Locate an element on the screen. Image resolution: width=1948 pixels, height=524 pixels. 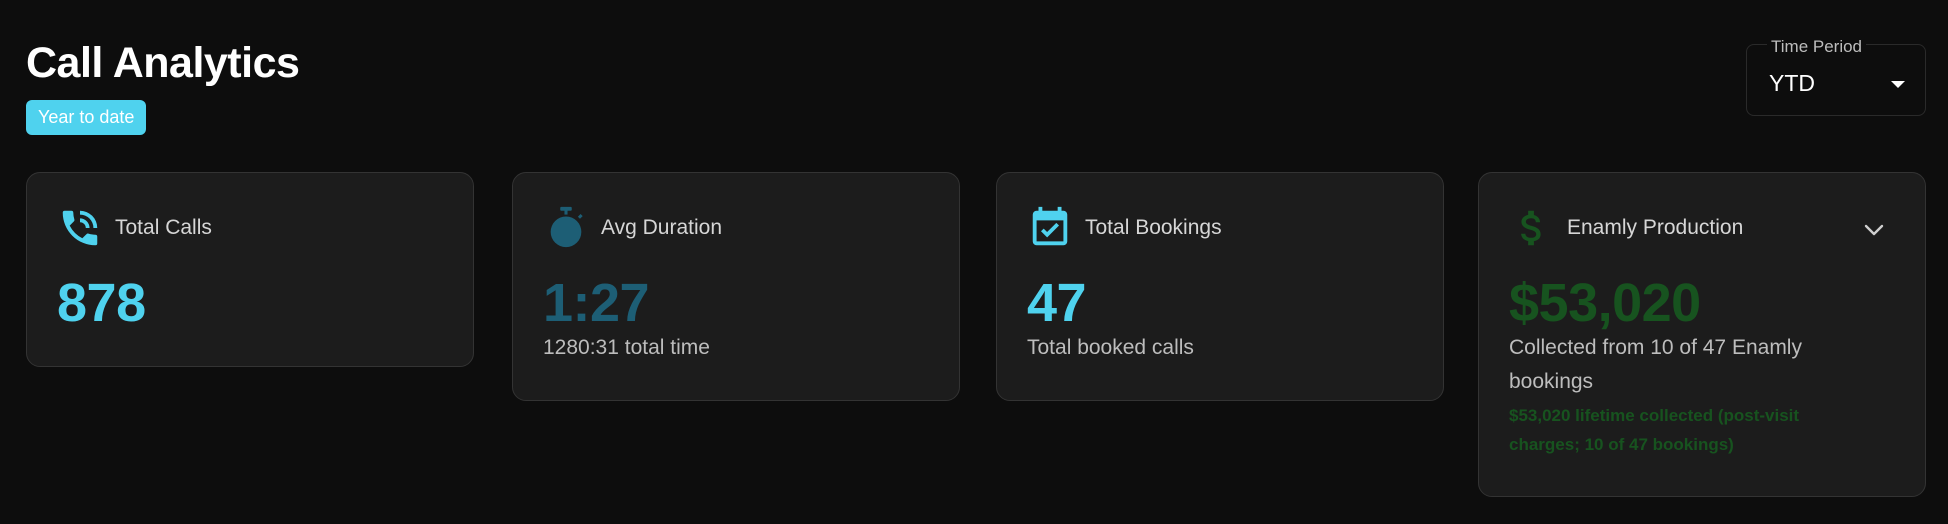
total-bookings-value: 47 is located at coordinates (1057, 303).